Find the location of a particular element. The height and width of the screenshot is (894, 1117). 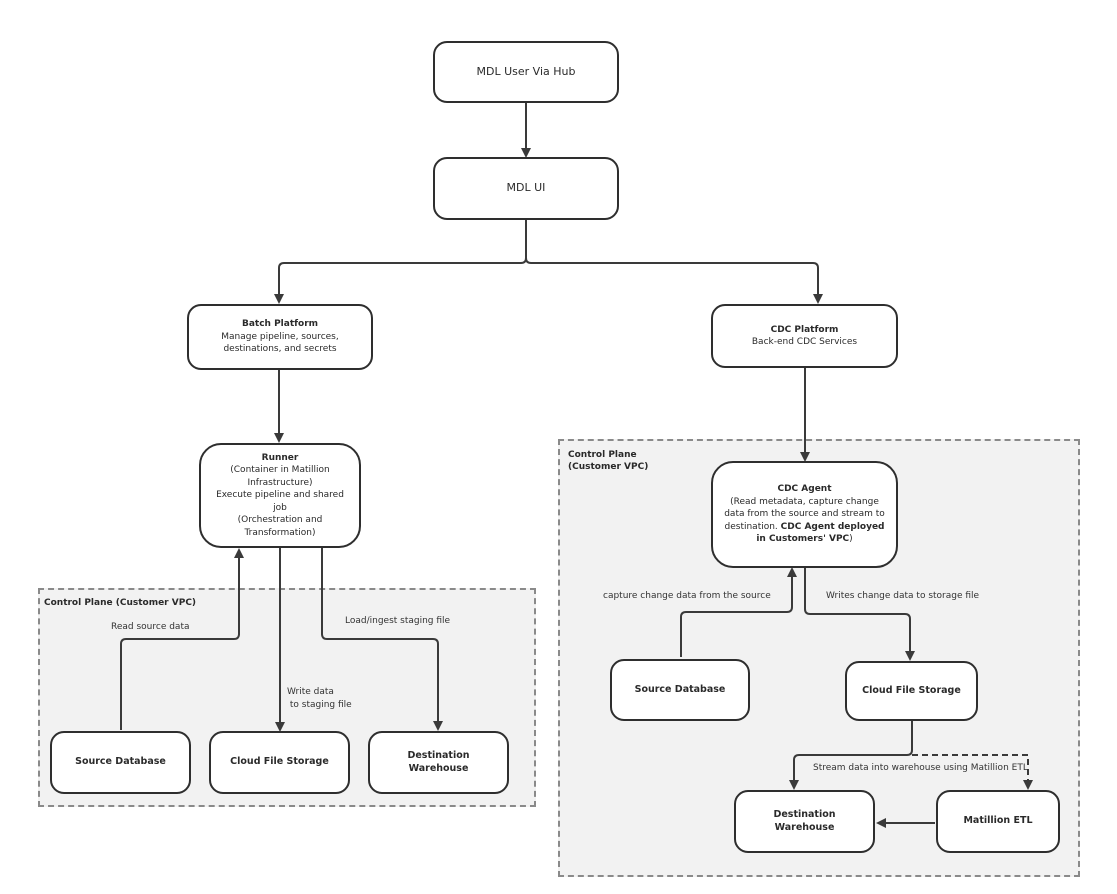

node-cdc-cloud-file-storage: Cloud File Storage is located at coordinates (911, 691).